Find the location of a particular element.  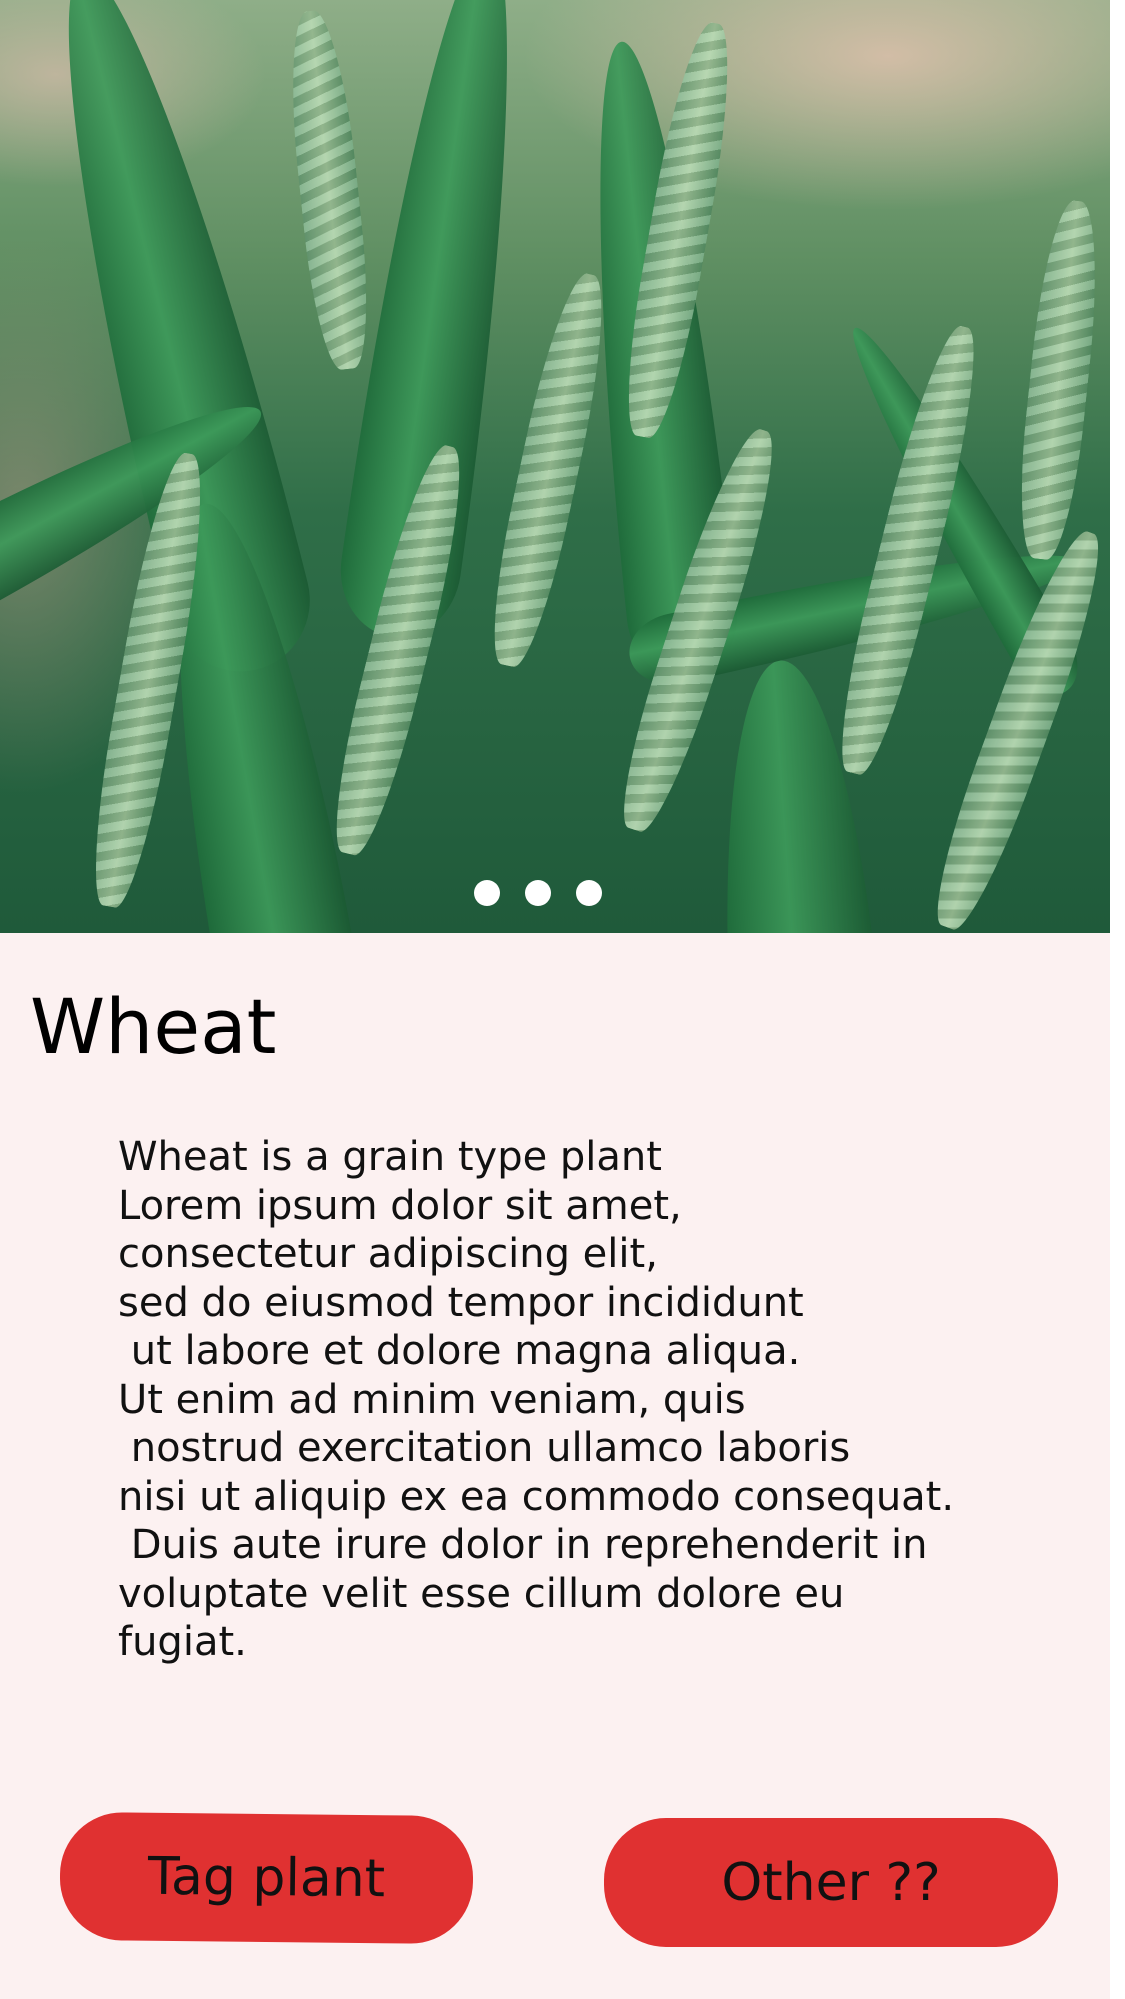

tag-plant-button-label: Tag plant is located at coordinates (266, 1878).